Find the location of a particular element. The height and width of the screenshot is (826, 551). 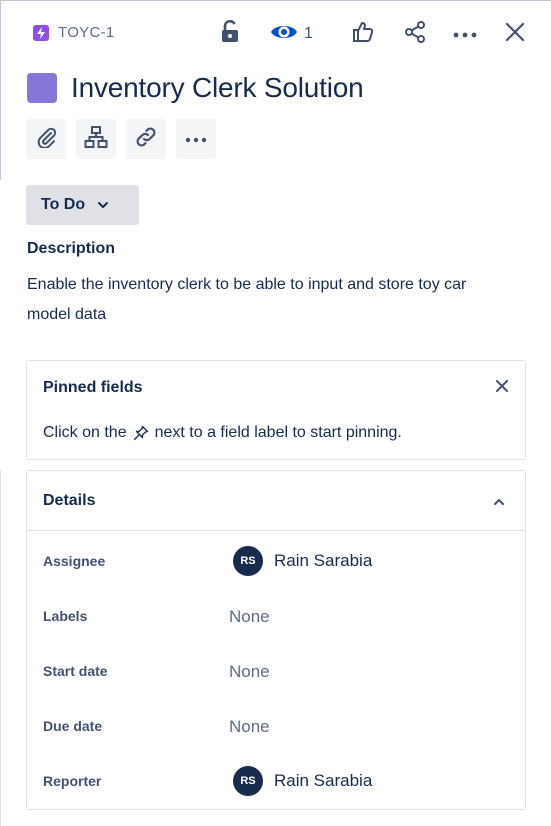

pinned-fields-title: Pinned fields is located at coordinates (93, 387).